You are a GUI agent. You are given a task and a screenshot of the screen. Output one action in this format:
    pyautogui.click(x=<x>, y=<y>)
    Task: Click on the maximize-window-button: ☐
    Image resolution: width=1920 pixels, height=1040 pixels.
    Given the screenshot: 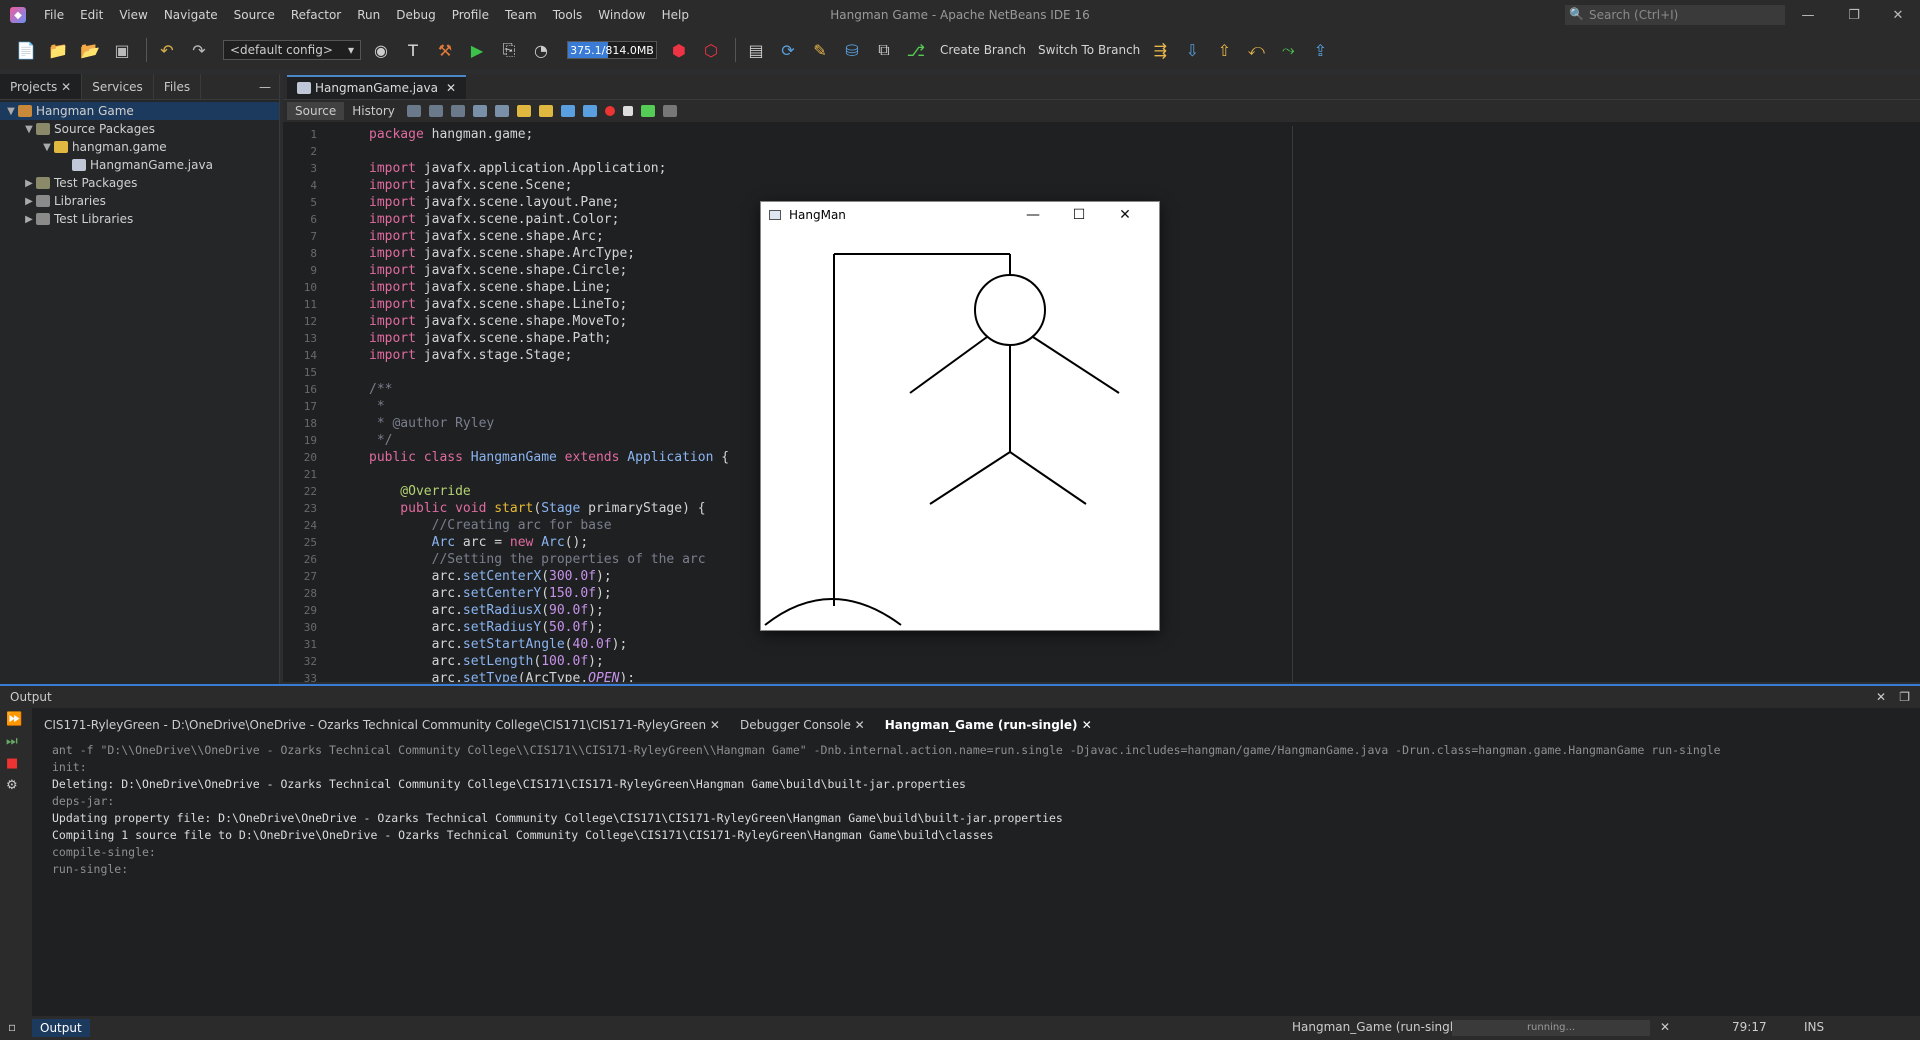 What is the action you would take?
    pyautogui.click(x=1079, y=215)
    